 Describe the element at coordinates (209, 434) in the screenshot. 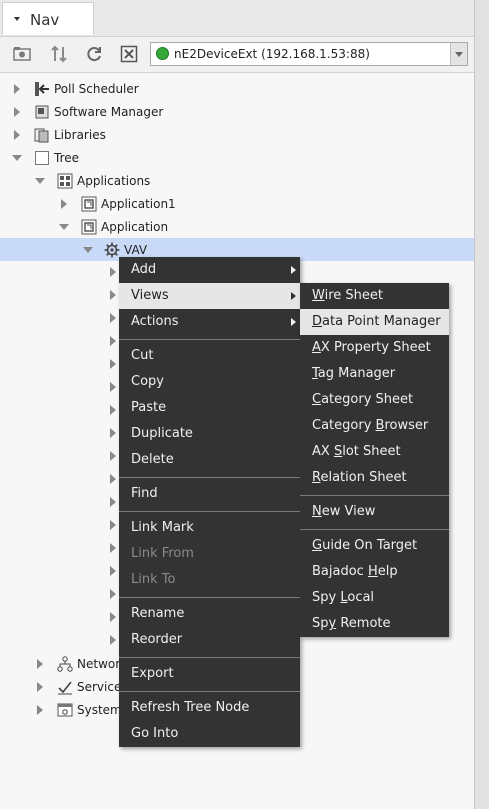

I see `menu-item-duplicate: Duplicate` at that location.